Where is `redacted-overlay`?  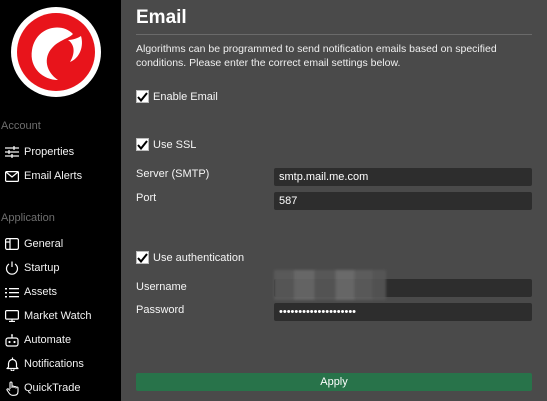 redacted-overlay is located at coordinates (330, 285).